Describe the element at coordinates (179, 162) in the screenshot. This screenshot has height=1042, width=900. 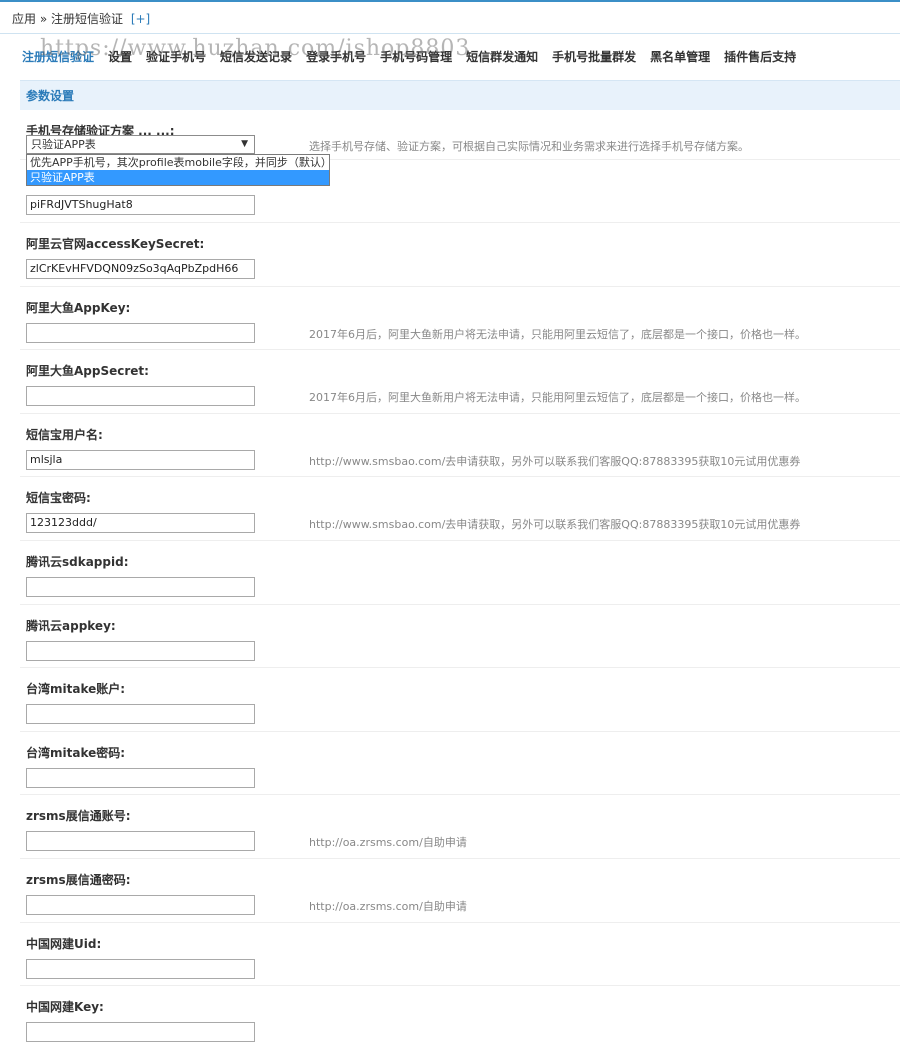
I see `scheme-option: 优先APP手机号，其次profile表mobile字段，并同步（默认）` at that location.